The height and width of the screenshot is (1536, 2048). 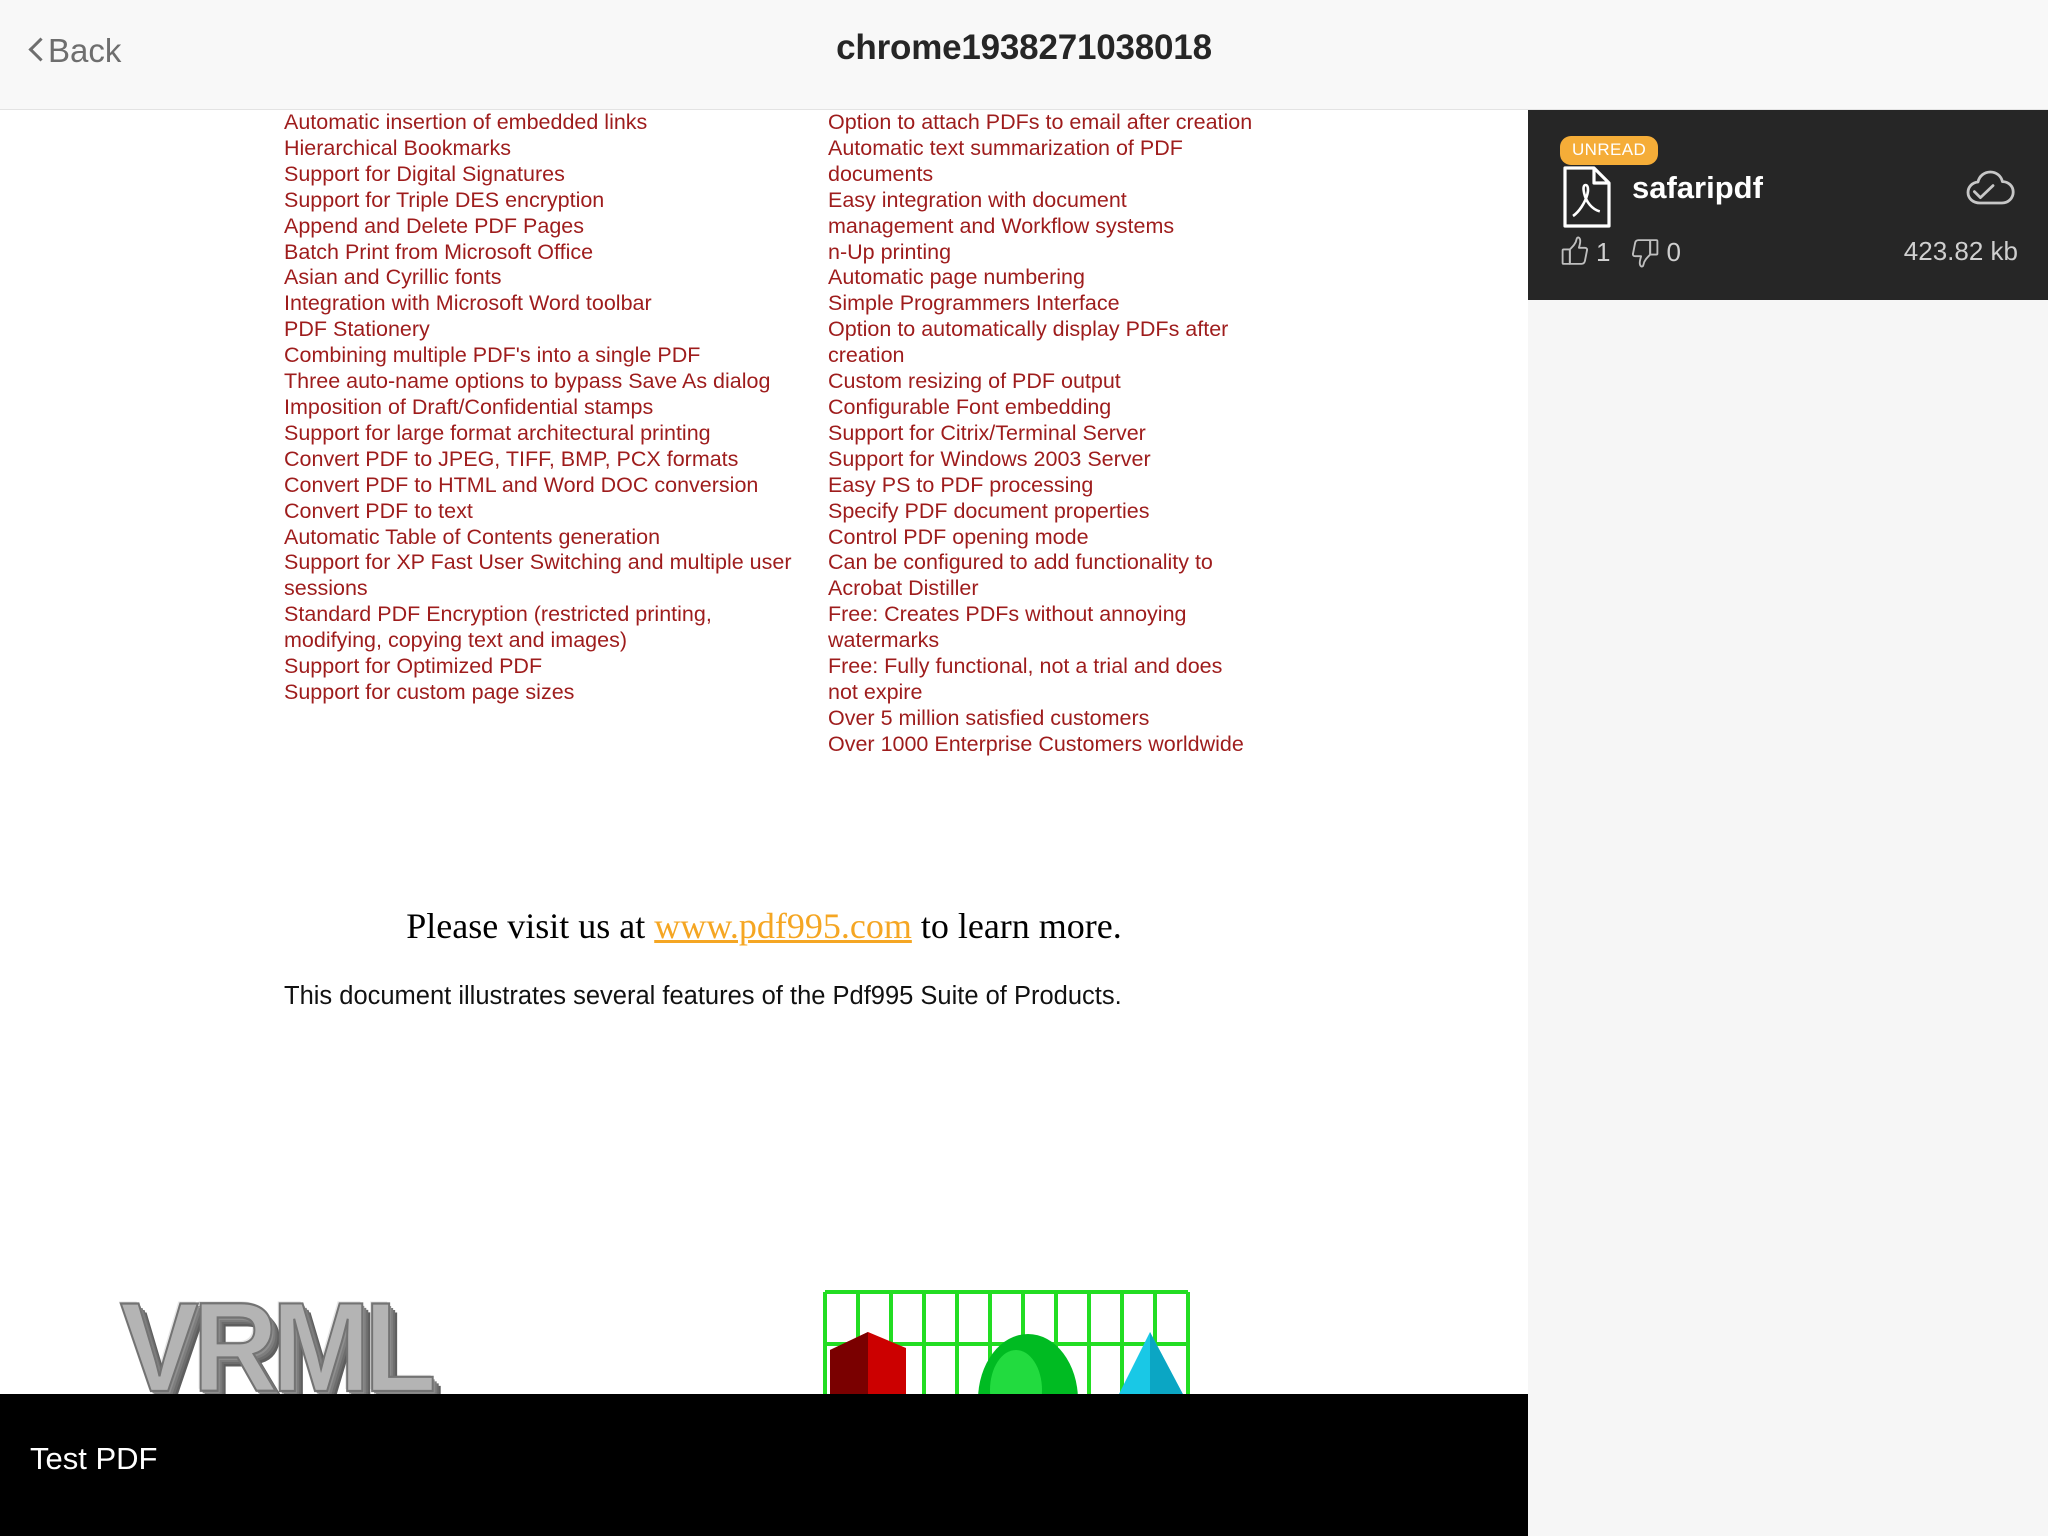 What do you see at coordinates (1036, 743) in the screenshot?
I see `feature-item: Over 1000 Enterprise Customers worldwide` at bounding box center [1036, 743].